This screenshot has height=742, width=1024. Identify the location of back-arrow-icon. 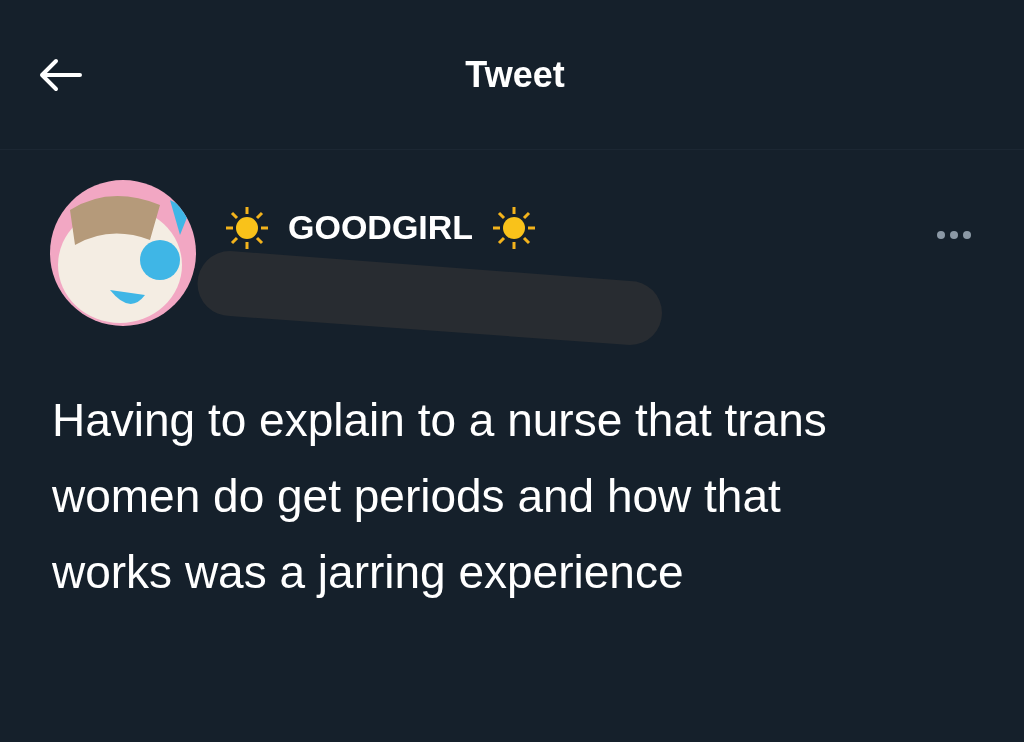
(60, 74).